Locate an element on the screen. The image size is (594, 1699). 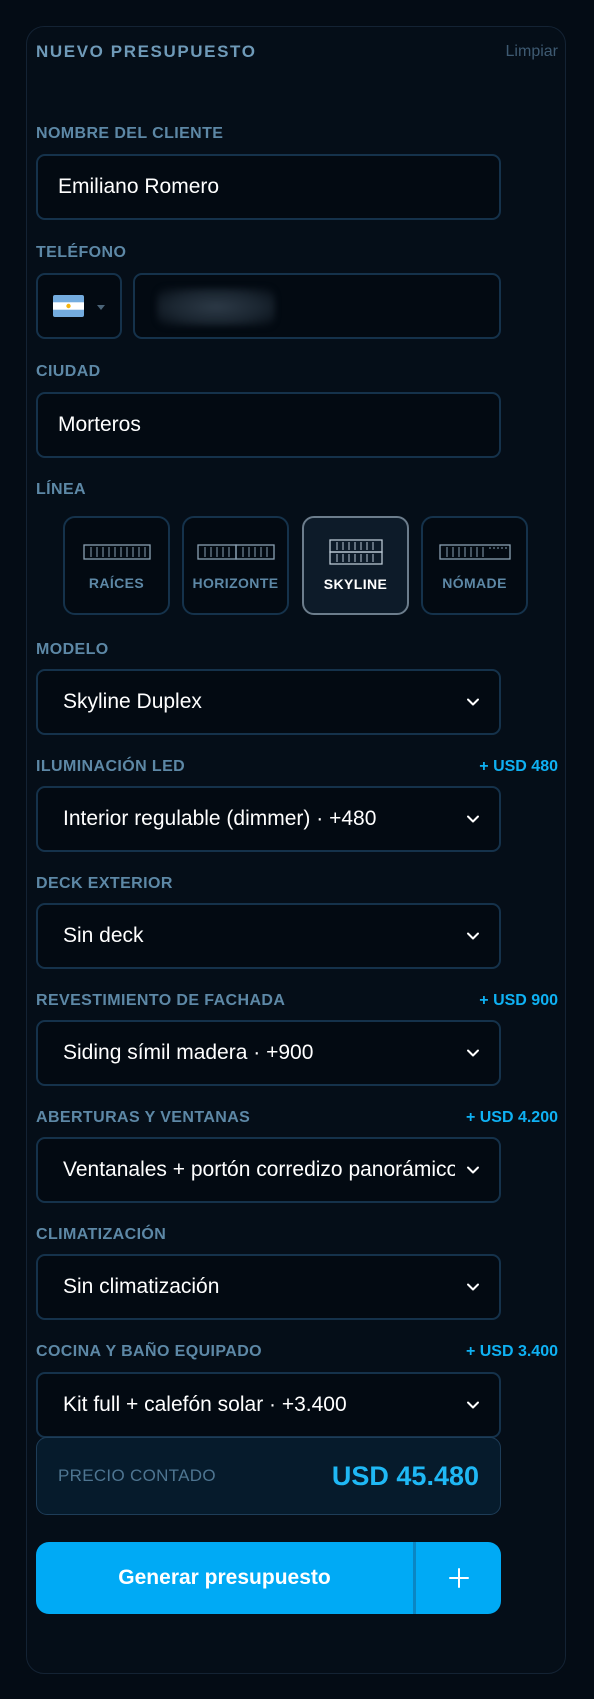
facade-label: REVESTIMIENTO DE FACHADA is located at coordinates (161, 1000).